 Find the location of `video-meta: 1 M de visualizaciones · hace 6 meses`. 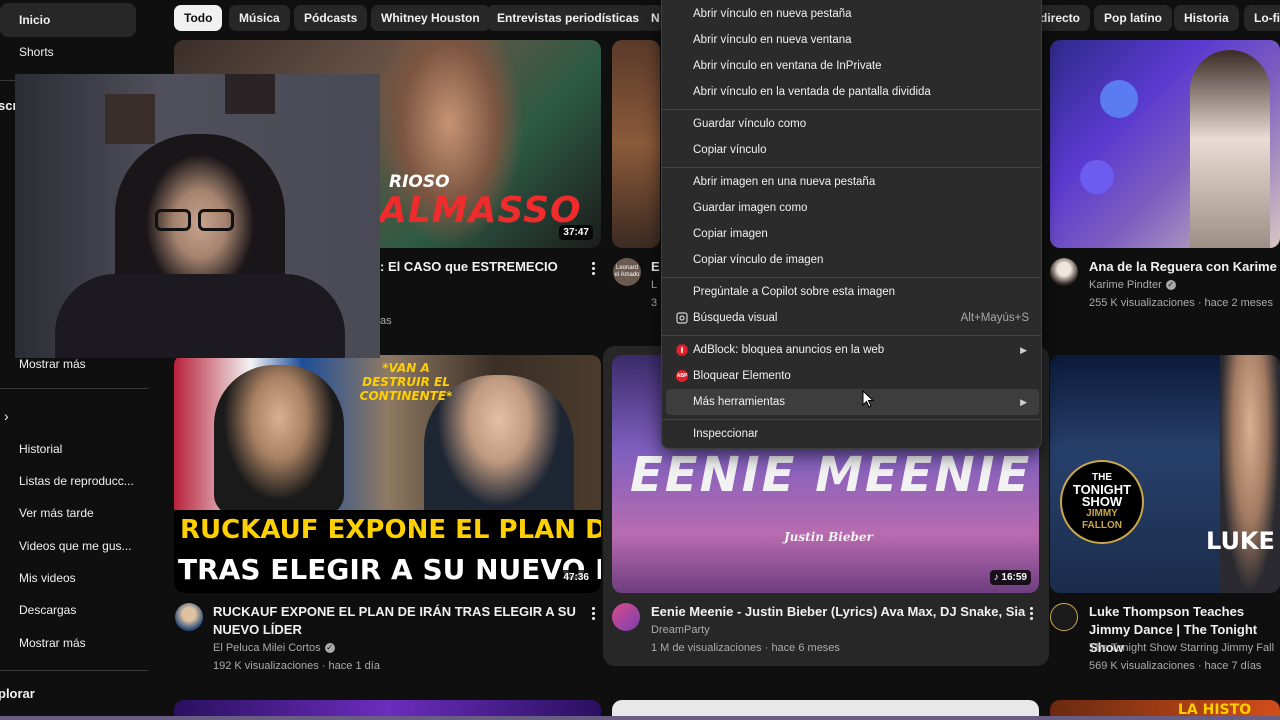

video-meta: 1 M de visualizaciones · hace 6 meses is located at coordinates (745, 648).